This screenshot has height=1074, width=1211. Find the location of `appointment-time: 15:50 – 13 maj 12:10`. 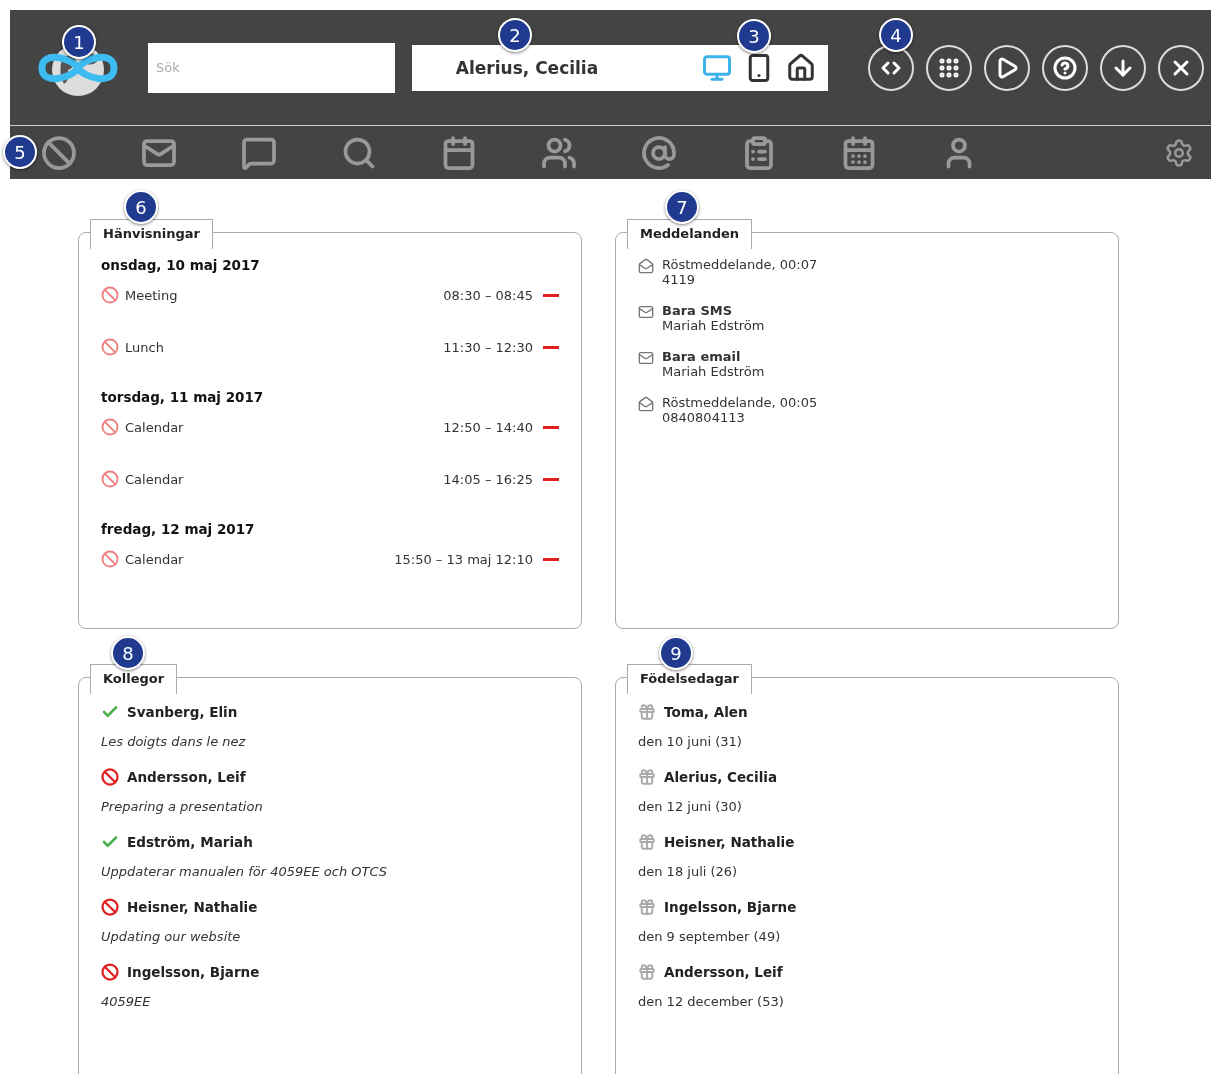

appointment-time: 15:50 – 13 maj 12:10 is located at coordinates (463, 559).